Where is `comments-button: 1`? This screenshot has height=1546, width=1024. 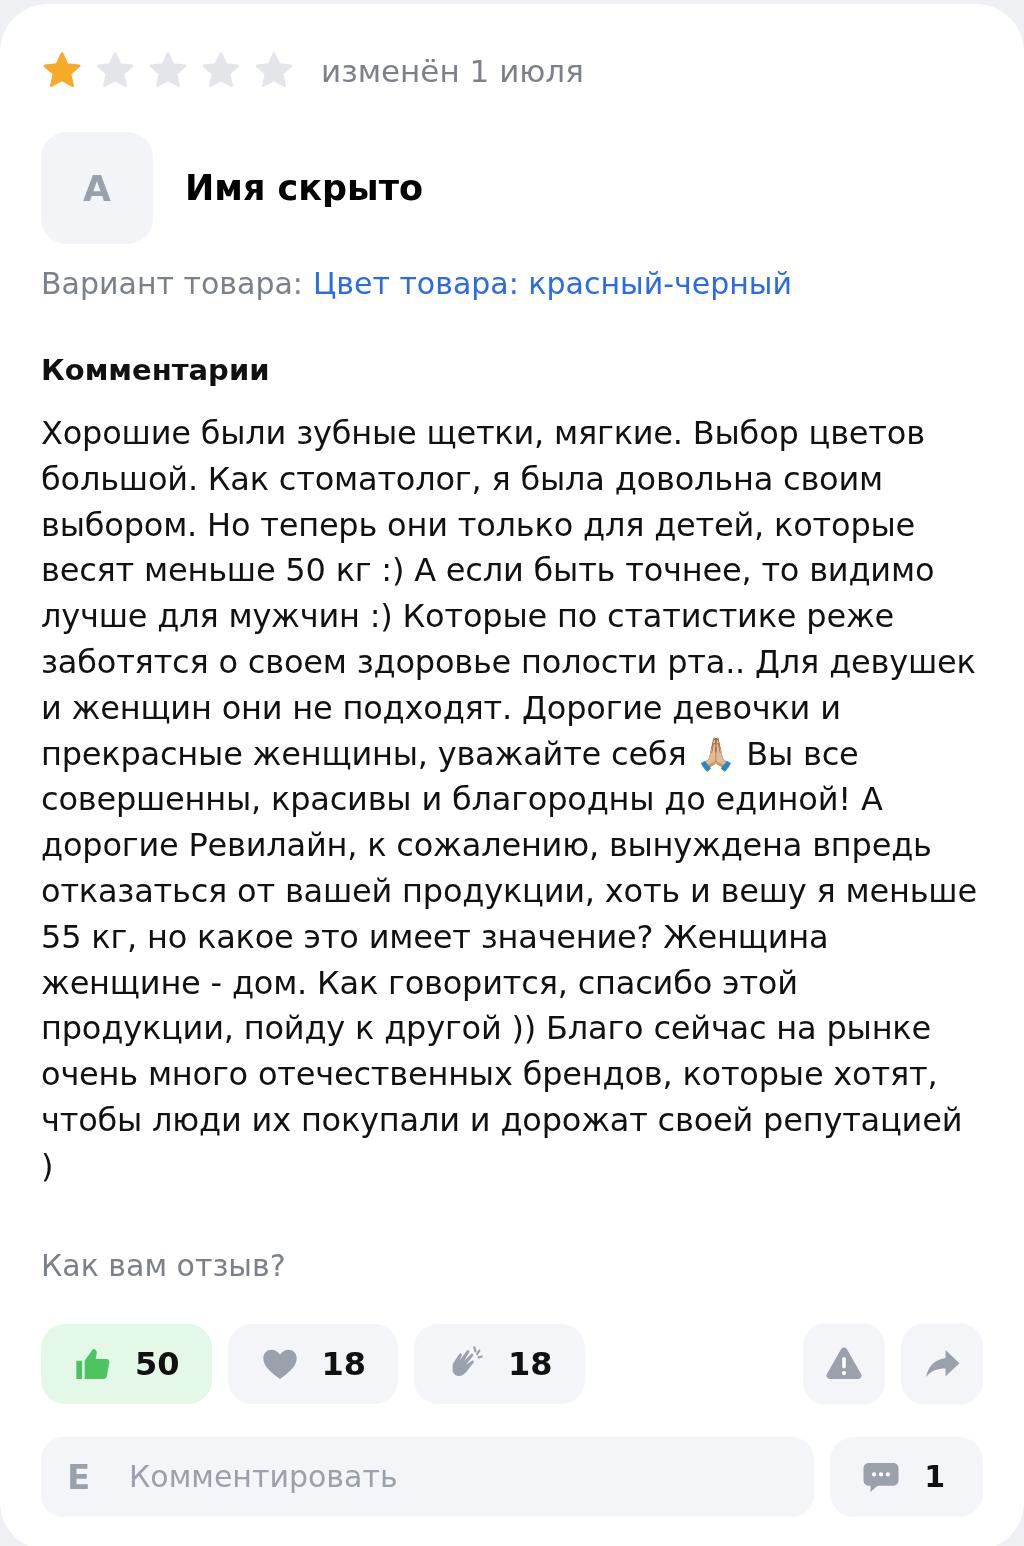
comments-button: 1 is located at coordinates (906, 1476).